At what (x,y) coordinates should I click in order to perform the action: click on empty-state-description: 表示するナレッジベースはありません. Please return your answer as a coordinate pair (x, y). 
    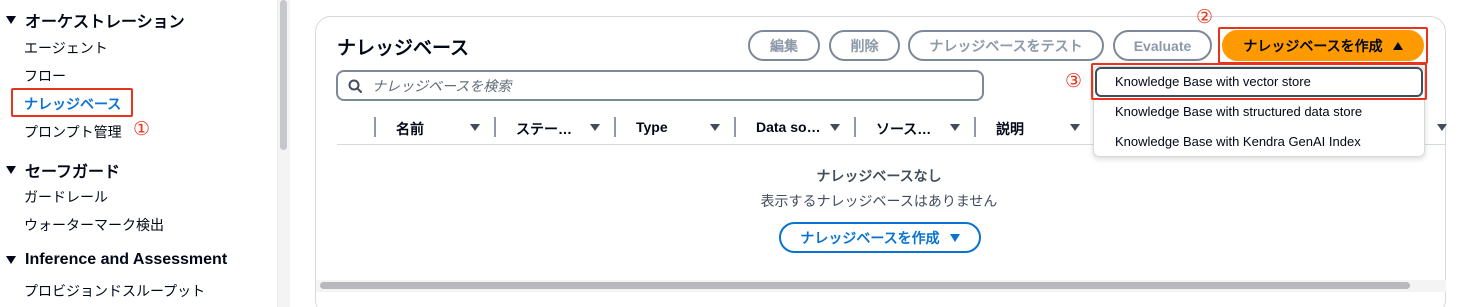
    Looking at the image, I should click on (879, 201).